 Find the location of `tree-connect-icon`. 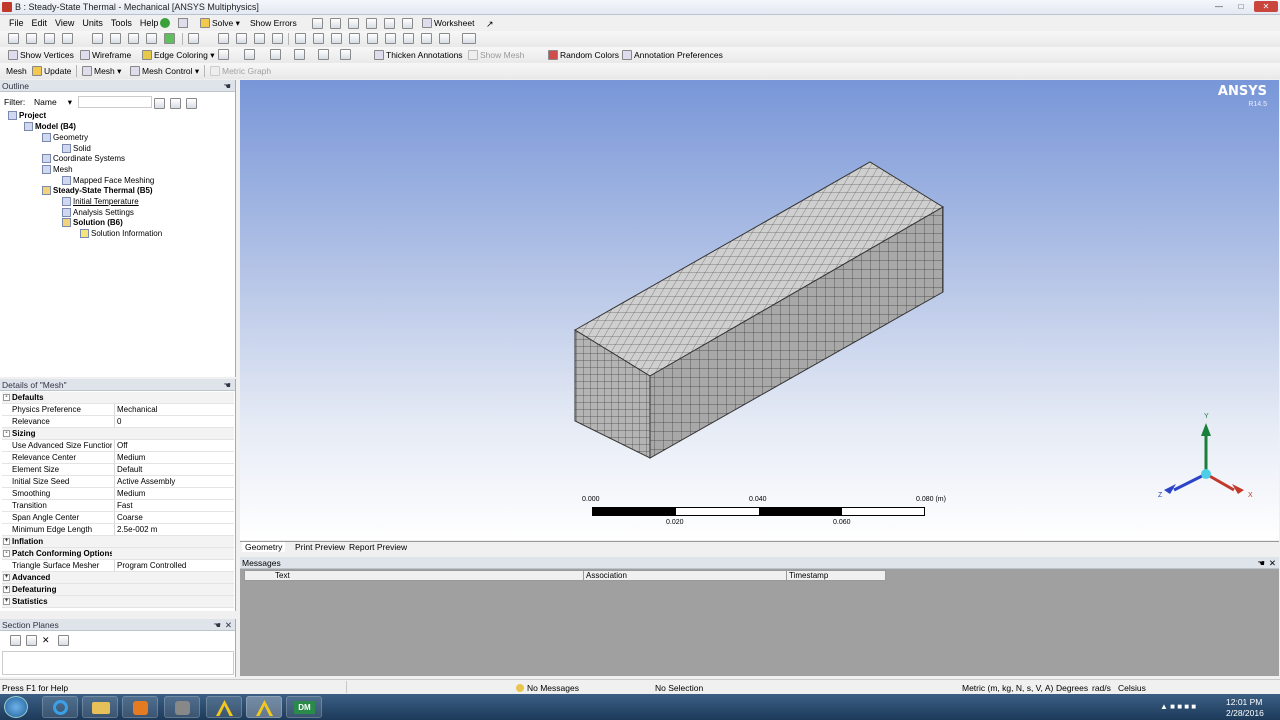

tree-connect-icon is located at coordinates (183, 23).